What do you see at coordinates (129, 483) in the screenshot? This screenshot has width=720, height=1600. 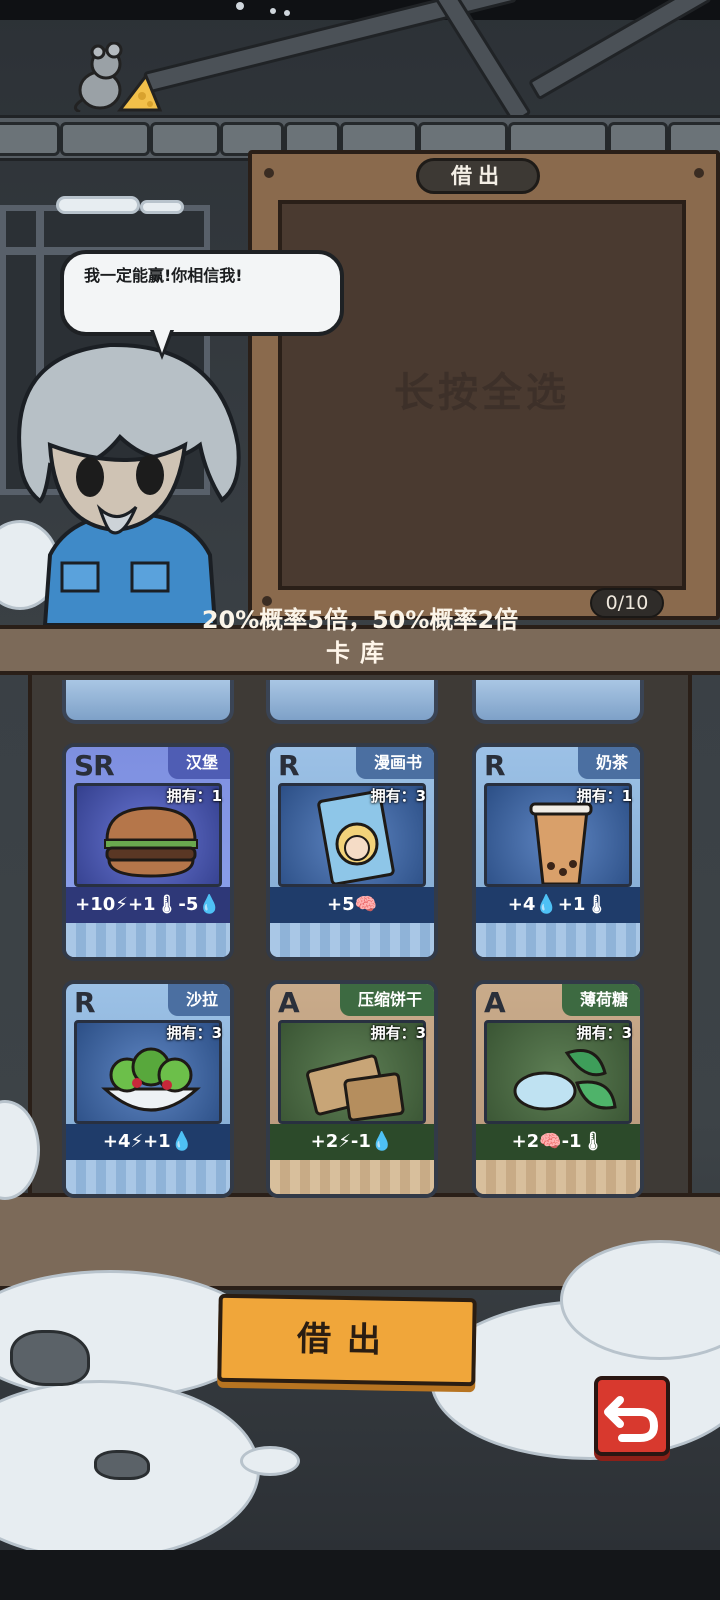 I see `old-man-character` at bounding box center [129, 483].